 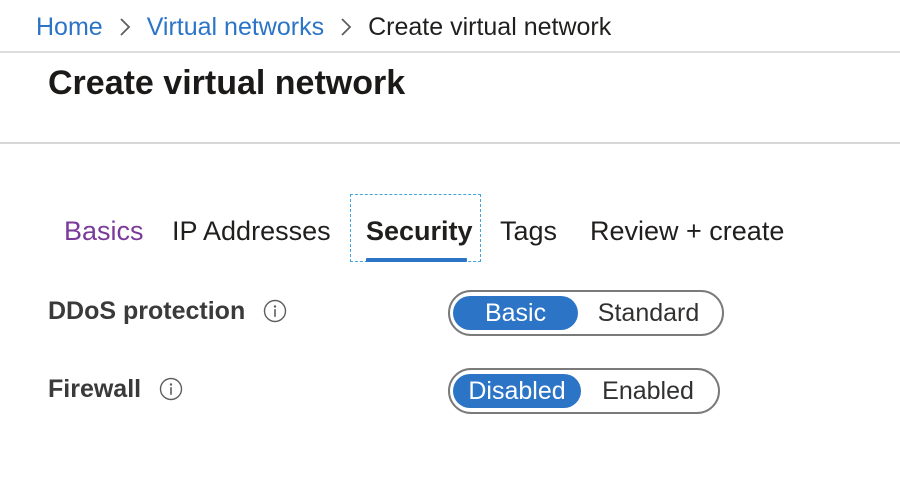 What do you see at coordinates (450, 52) in the screenshot?
I see `header-divider` at bounding box center [450, 52].